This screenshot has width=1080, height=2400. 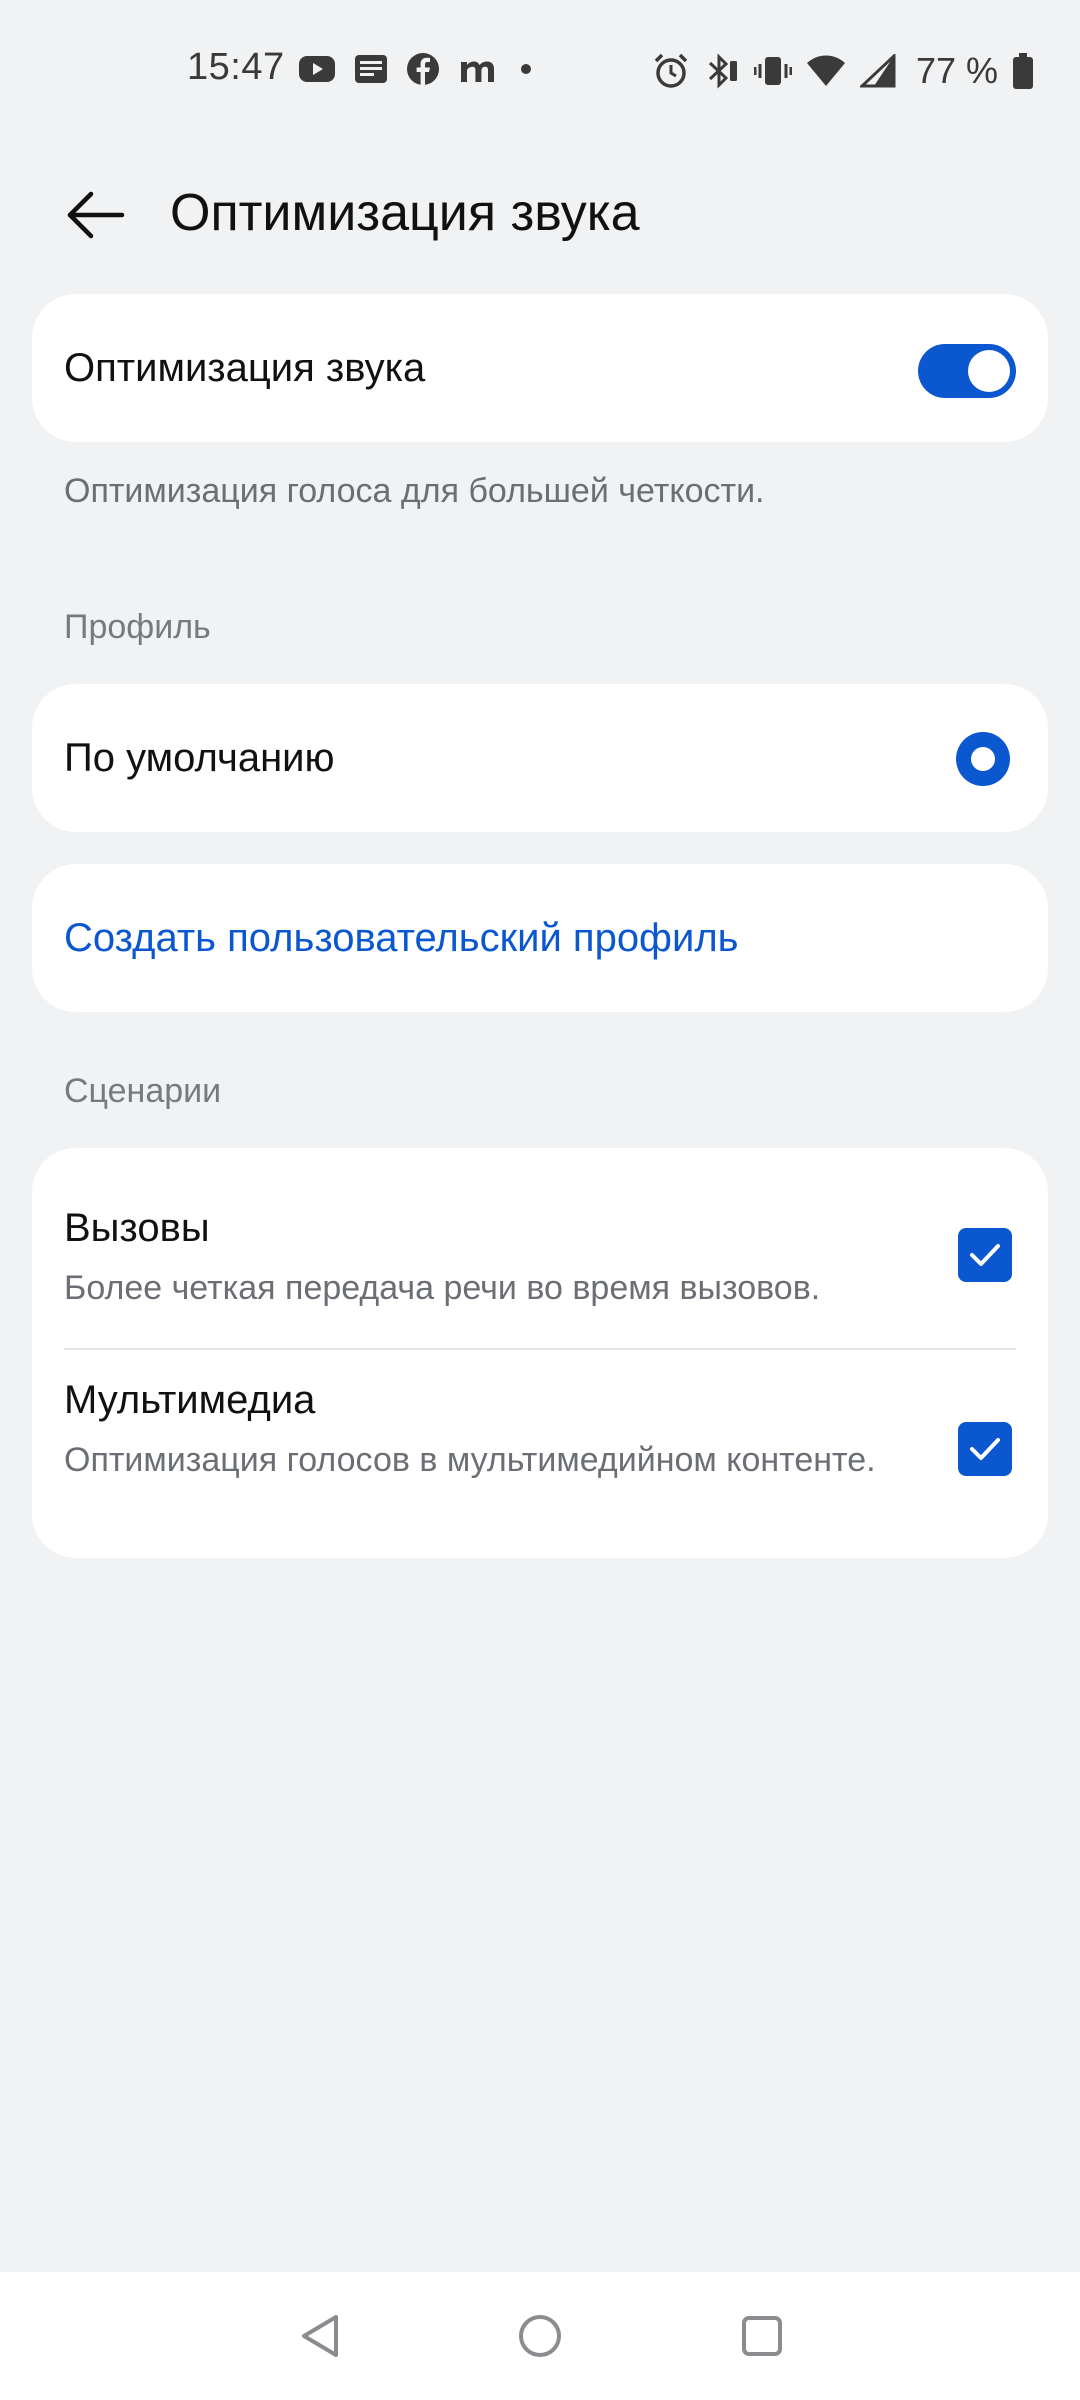 I want to click on arrow-left-icon, so click(x=96, y=215).